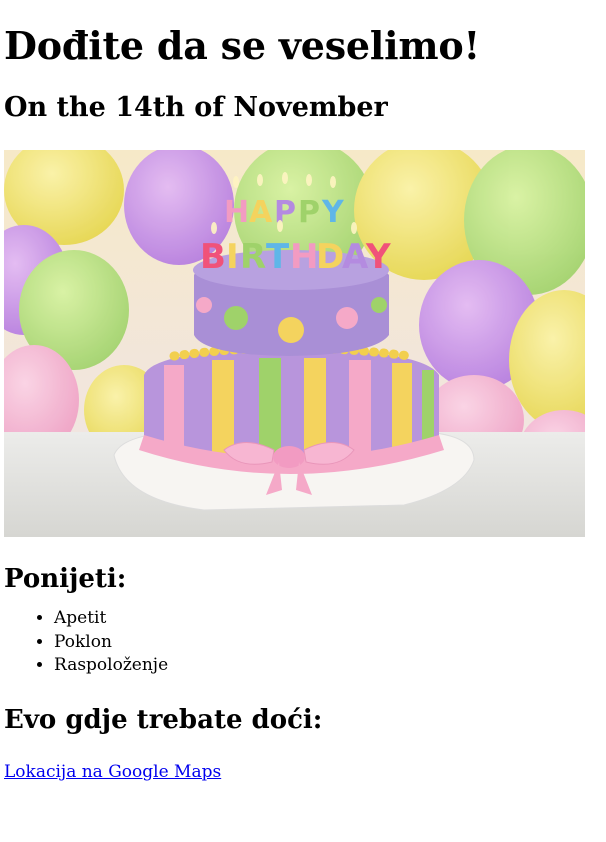 Image resolution: width=606 pixels, height=842 pixels. What do you see at coordinates (65, 579) in the screenshot?
I see `bring-heading: Ponijeti:` at bounding box center [65, 579].